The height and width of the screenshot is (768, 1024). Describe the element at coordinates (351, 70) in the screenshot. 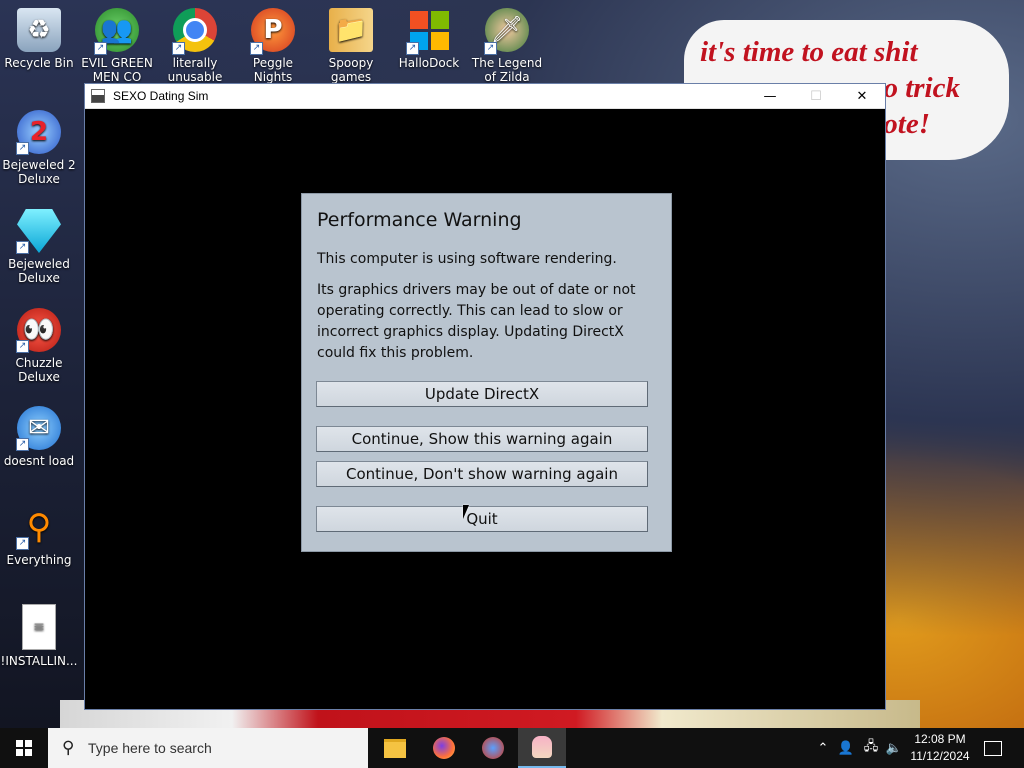

I see `desktop-icon-label: Spoopy games` at that location.